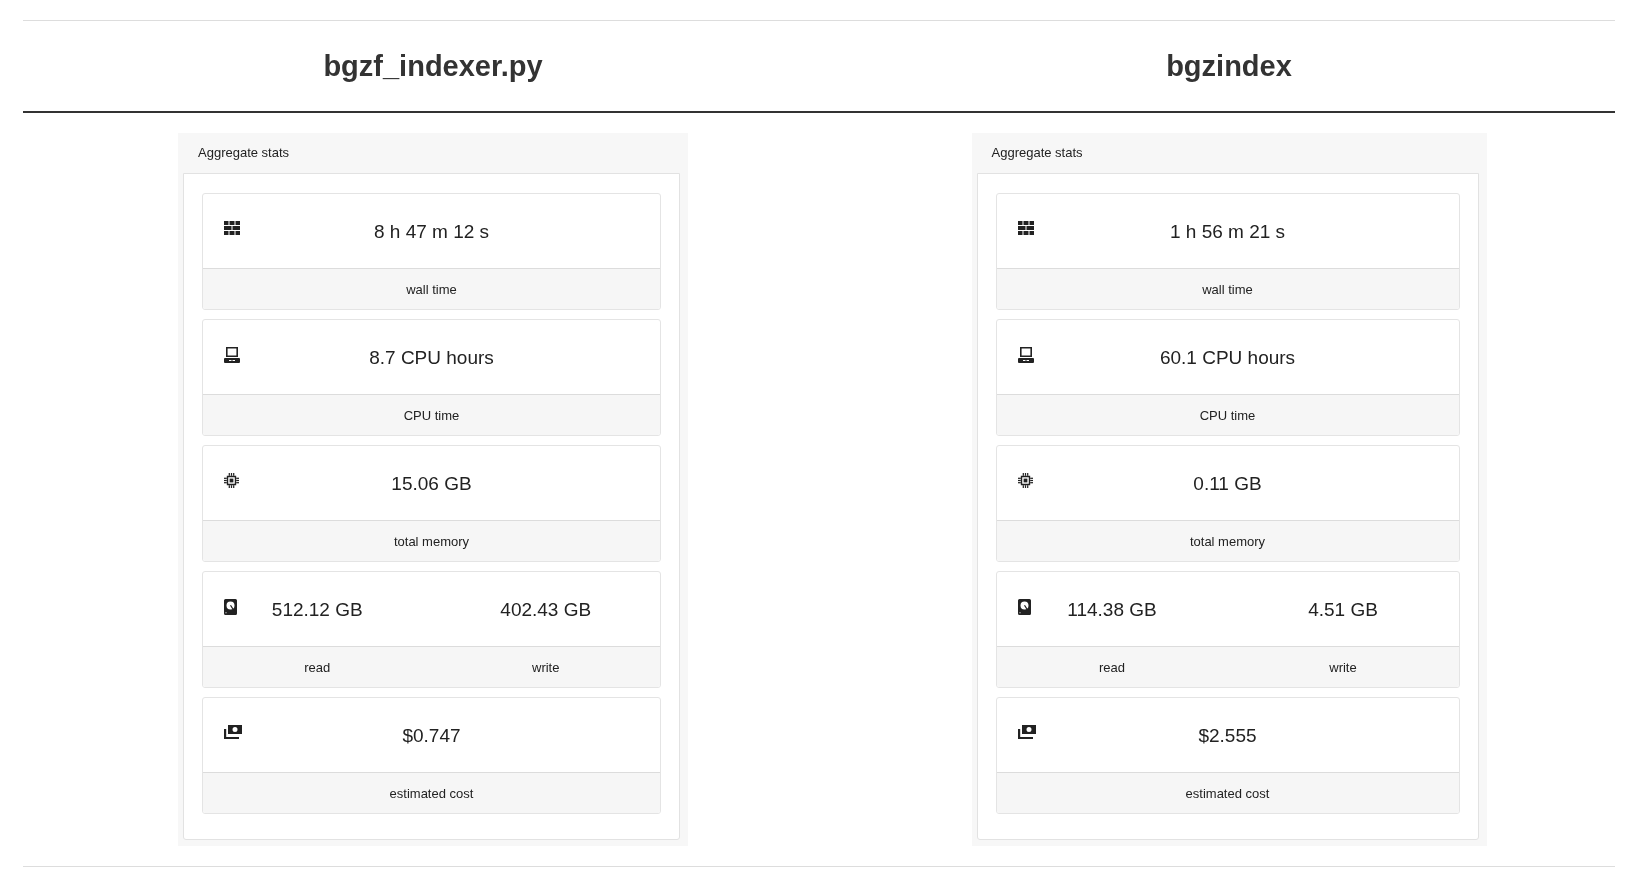 This screenshot has height=888, width=1634. I want to click on stat-value: 8.7 CPU hours, so click(431, 357).